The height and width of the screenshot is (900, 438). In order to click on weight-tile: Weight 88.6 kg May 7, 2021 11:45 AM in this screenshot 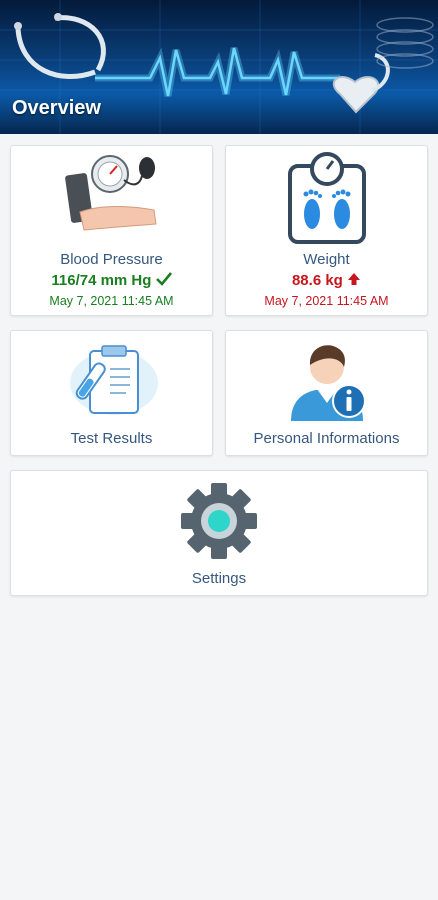, I will do `click(326, 230)`.